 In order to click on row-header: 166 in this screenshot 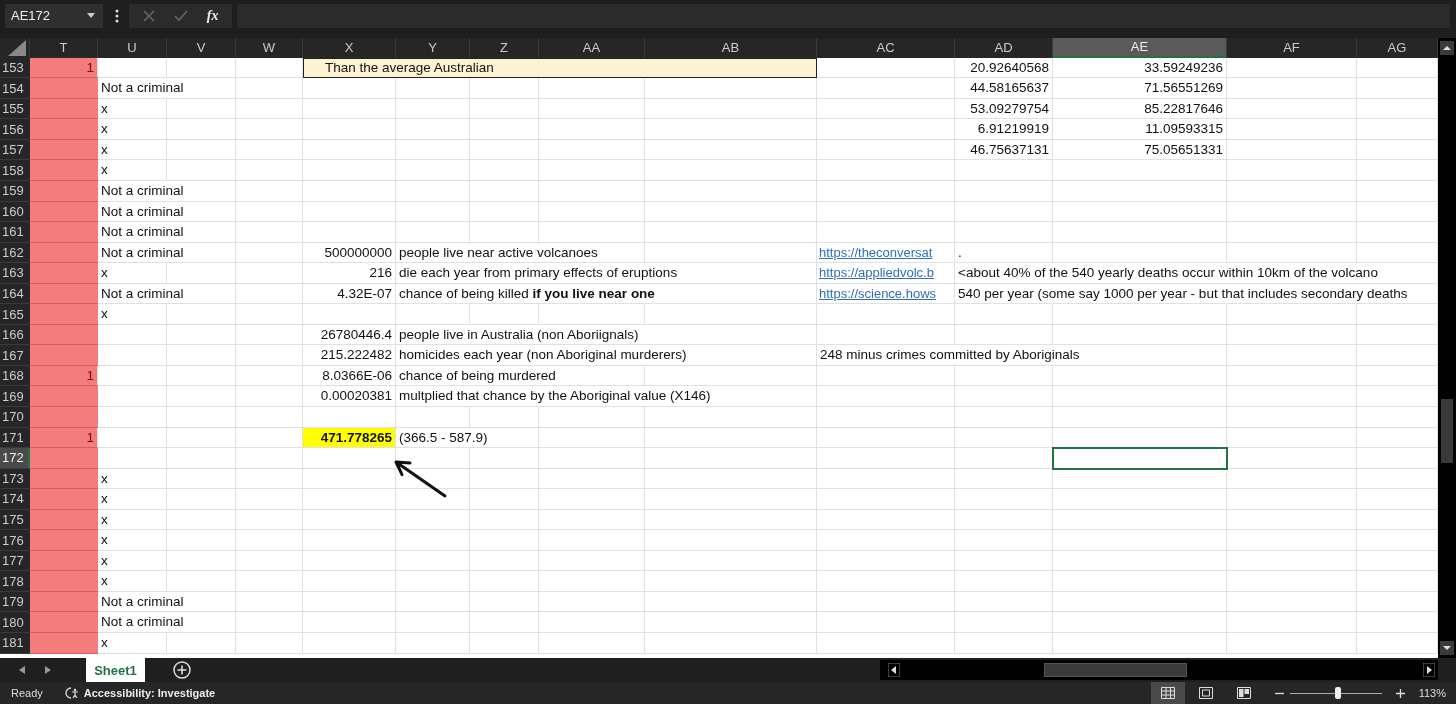, I will do `click(15, 335)`.